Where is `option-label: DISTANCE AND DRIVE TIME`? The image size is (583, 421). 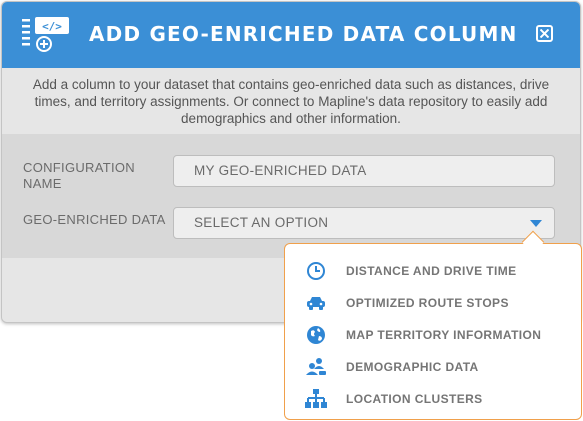 option-label: DISTANCE AND DRIVE TIME is located at coordinates (431, 271).